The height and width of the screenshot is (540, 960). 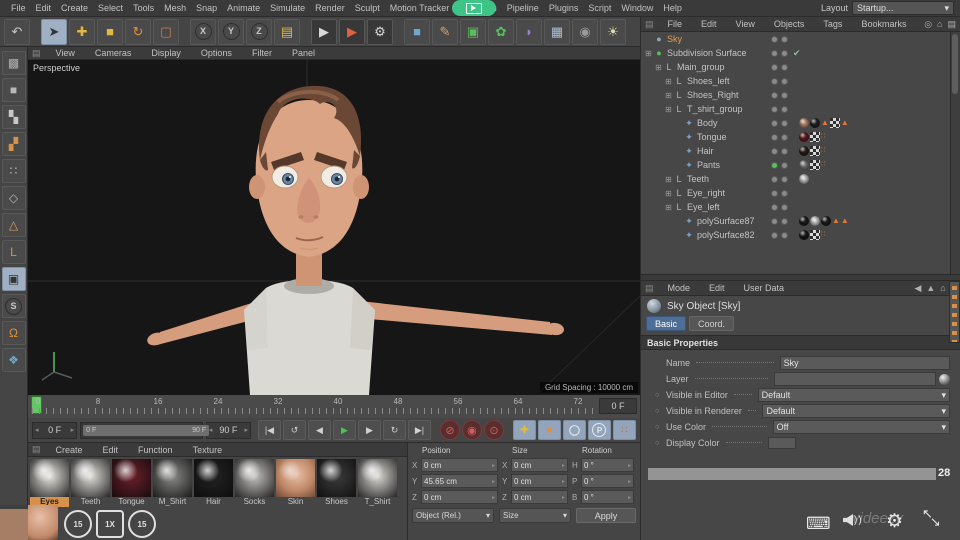 What do you see at coordinates (110, 31) in the screenshot?
I see `scale-icon: ■` at bounding box center [110, 31].